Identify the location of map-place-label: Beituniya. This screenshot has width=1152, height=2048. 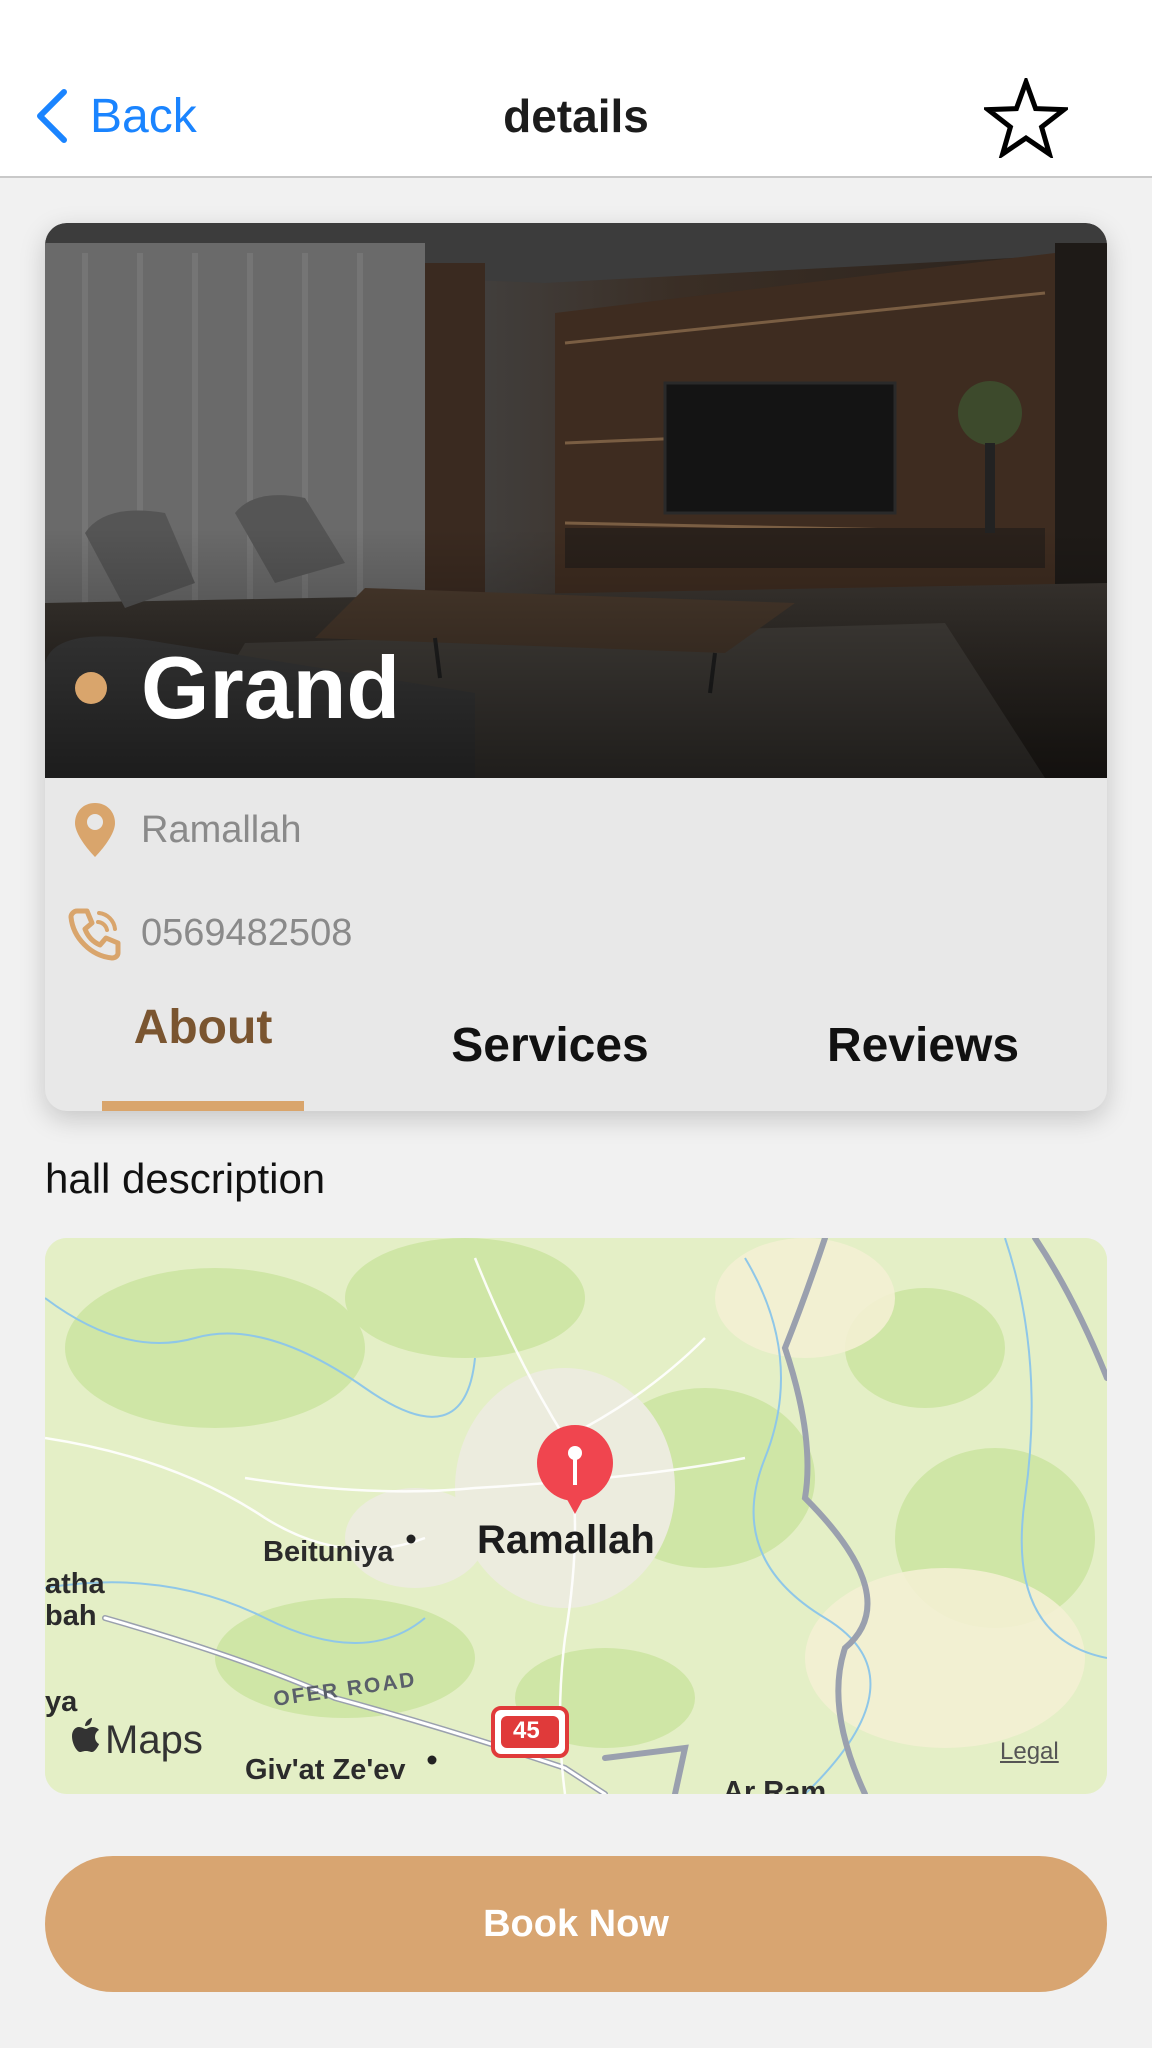
(328, 1552).